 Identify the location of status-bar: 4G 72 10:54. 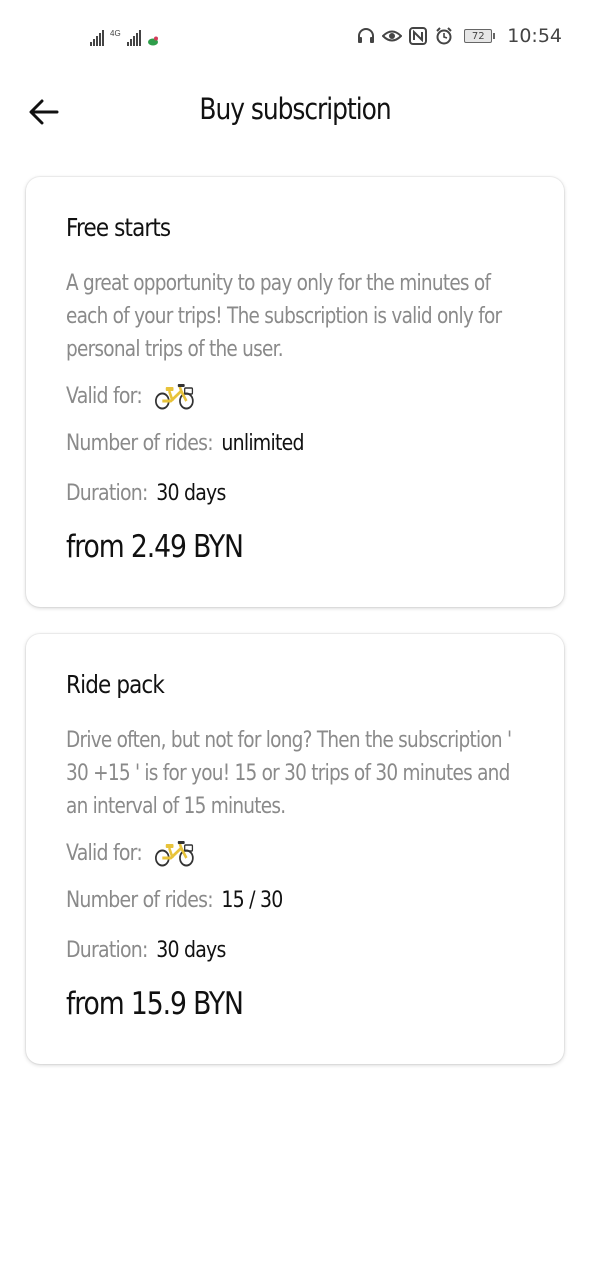
(295, 37).